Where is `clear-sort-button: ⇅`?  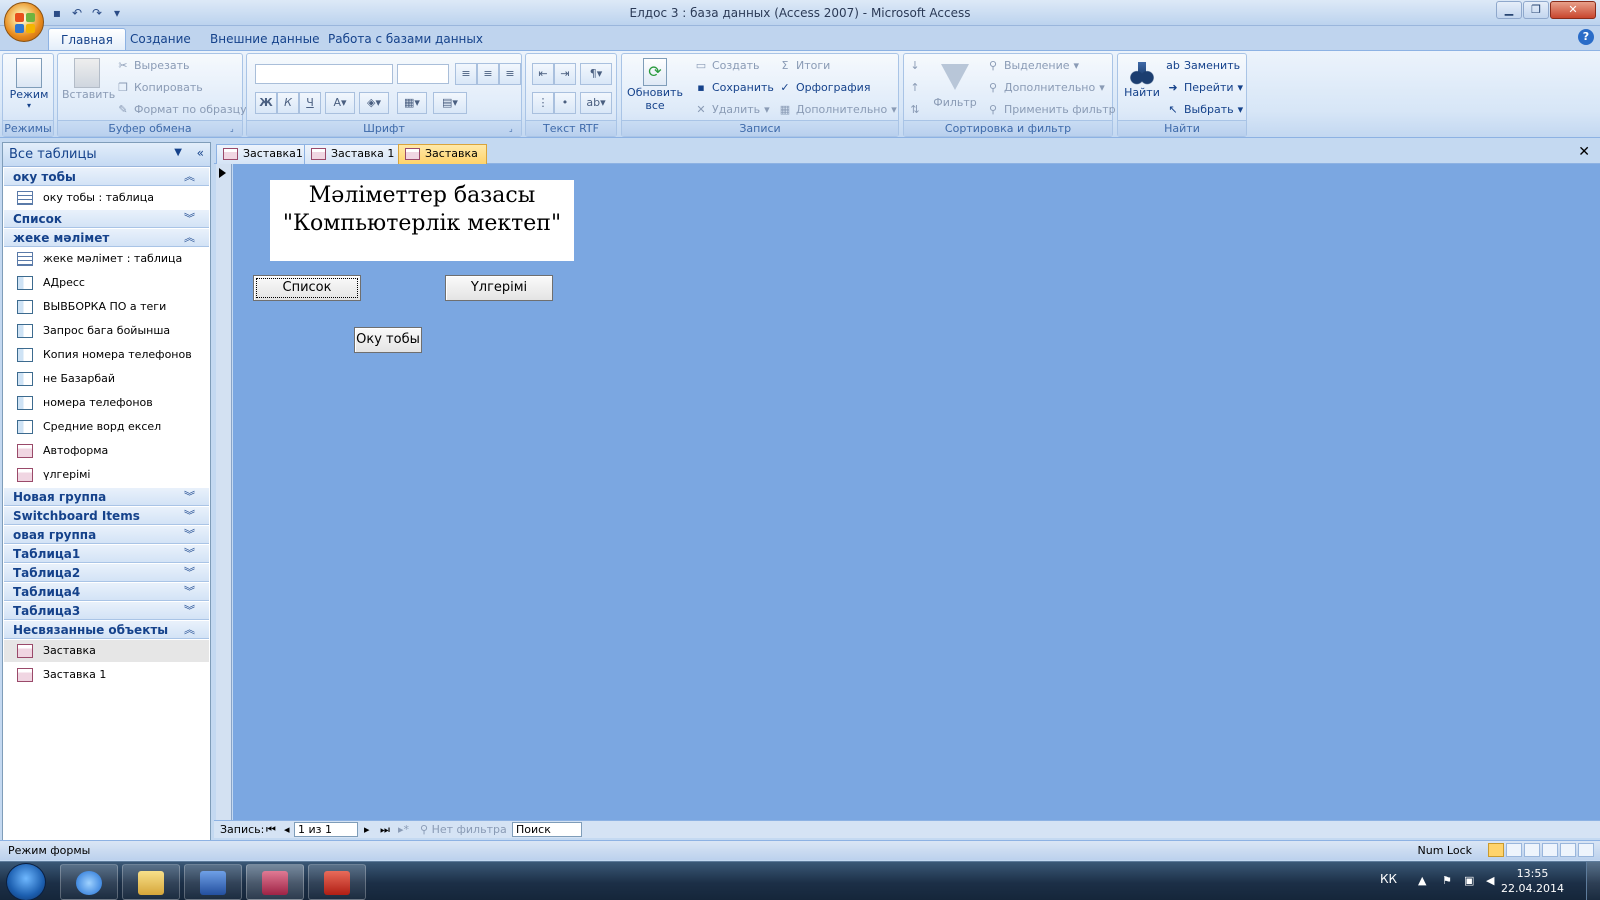
clear-sort-button: ⇅ is located at coordinates (915, 110).